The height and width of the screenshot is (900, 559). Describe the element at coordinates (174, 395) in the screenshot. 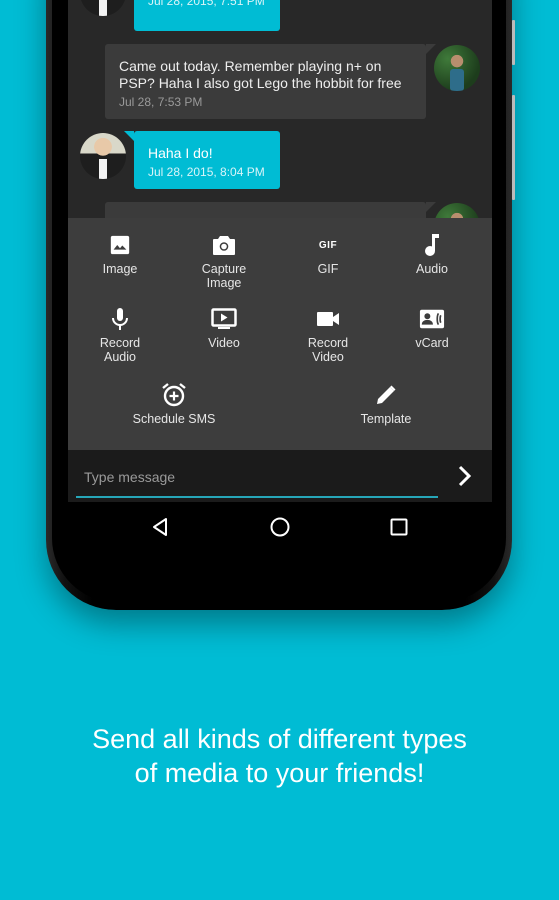

I see `alarm-add-icon` at that location.